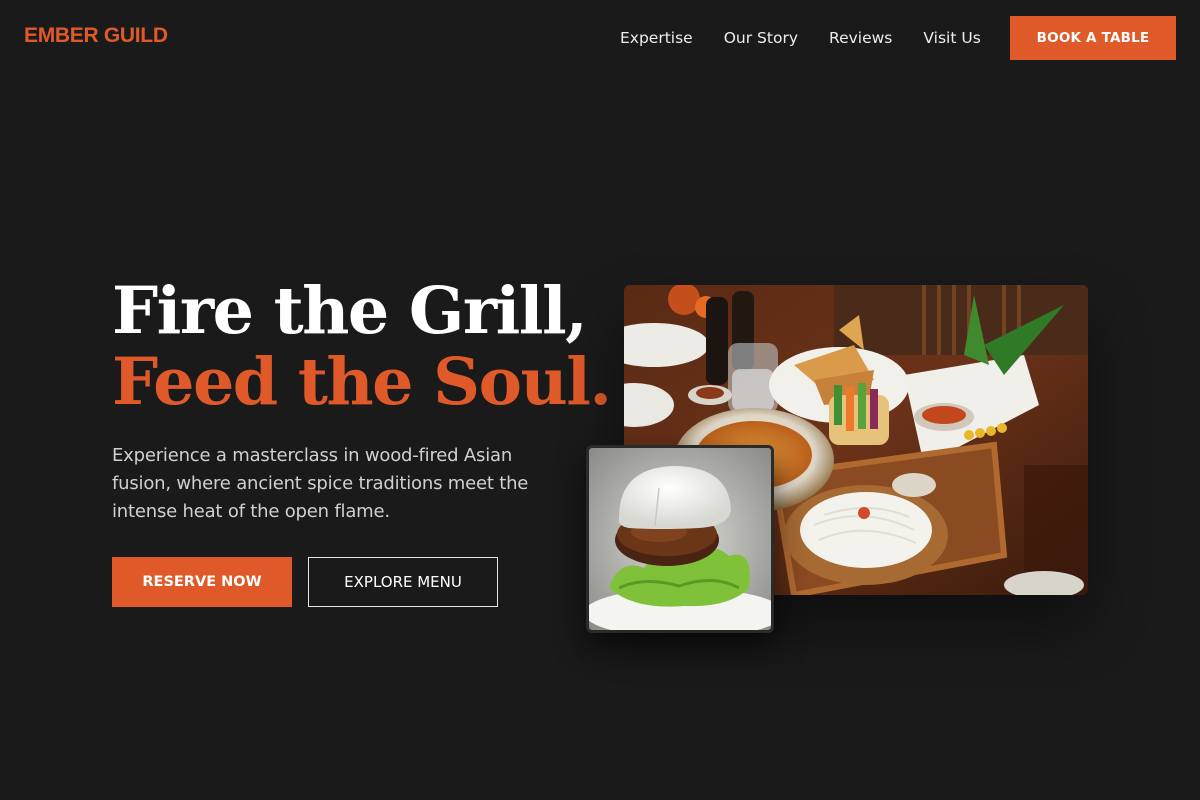 This screenshot has height=800, width=1200. I want to click on book-a-table-button: BOOK A TABLE, so click(1093, 38).